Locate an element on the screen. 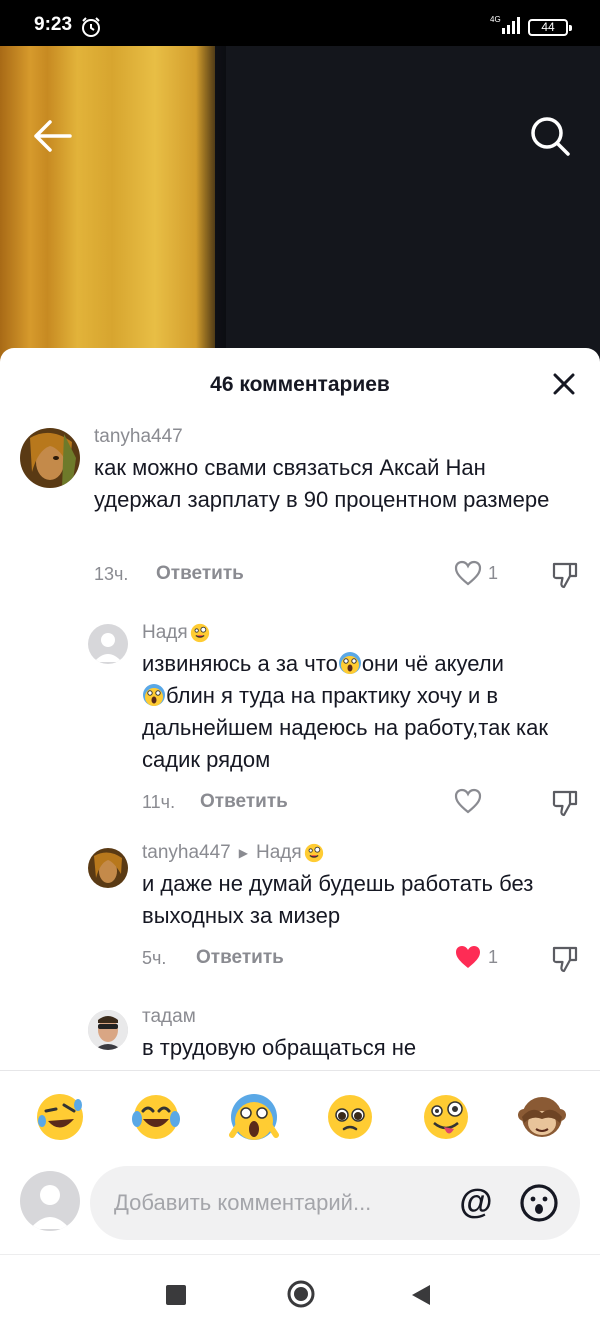  zany-face-emoji is located at coordinates (446, 1117).